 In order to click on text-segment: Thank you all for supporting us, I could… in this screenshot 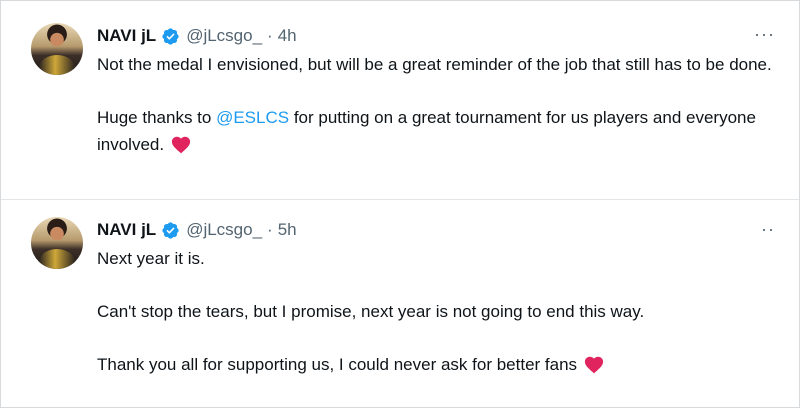, I will do `click(337, 364)`.